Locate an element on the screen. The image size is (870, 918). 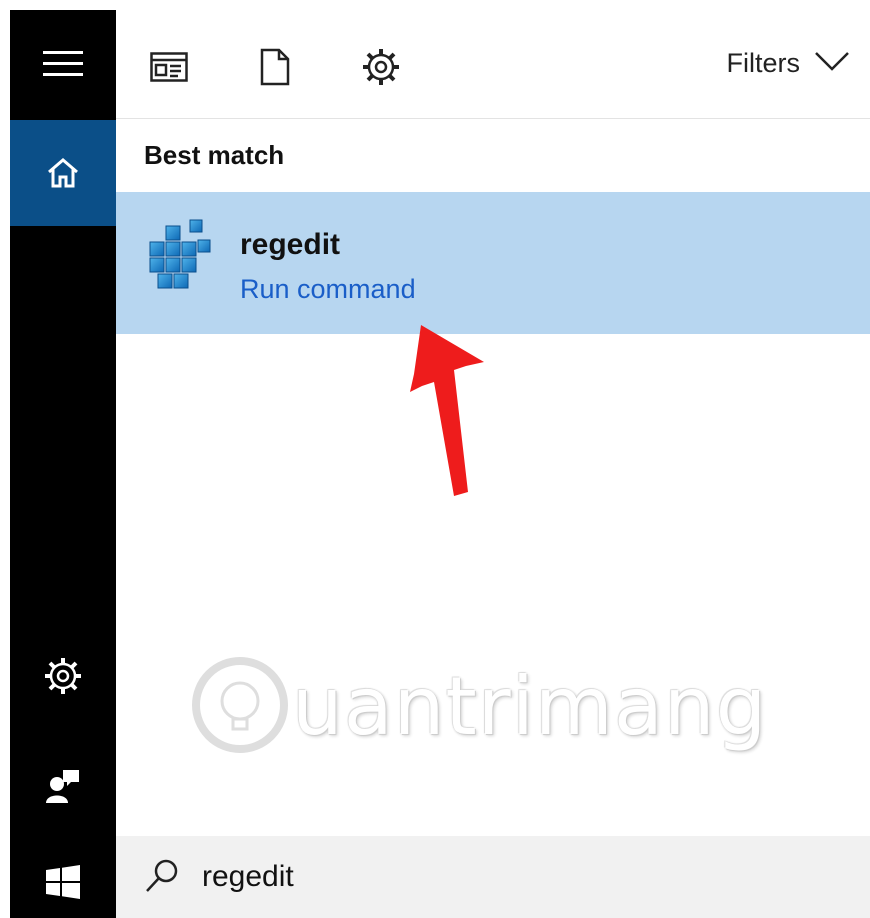
screenshot-border-left is located at coordinates (5, 459).